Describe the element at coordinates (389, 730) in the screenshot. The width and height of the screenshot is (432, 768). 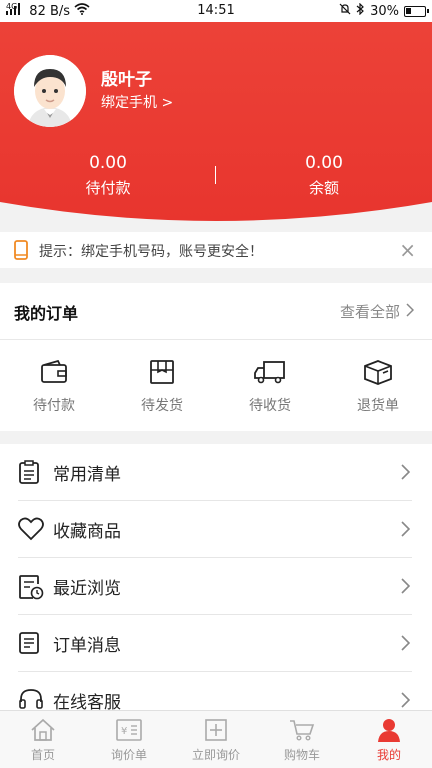
I see `user-icon` at that location.